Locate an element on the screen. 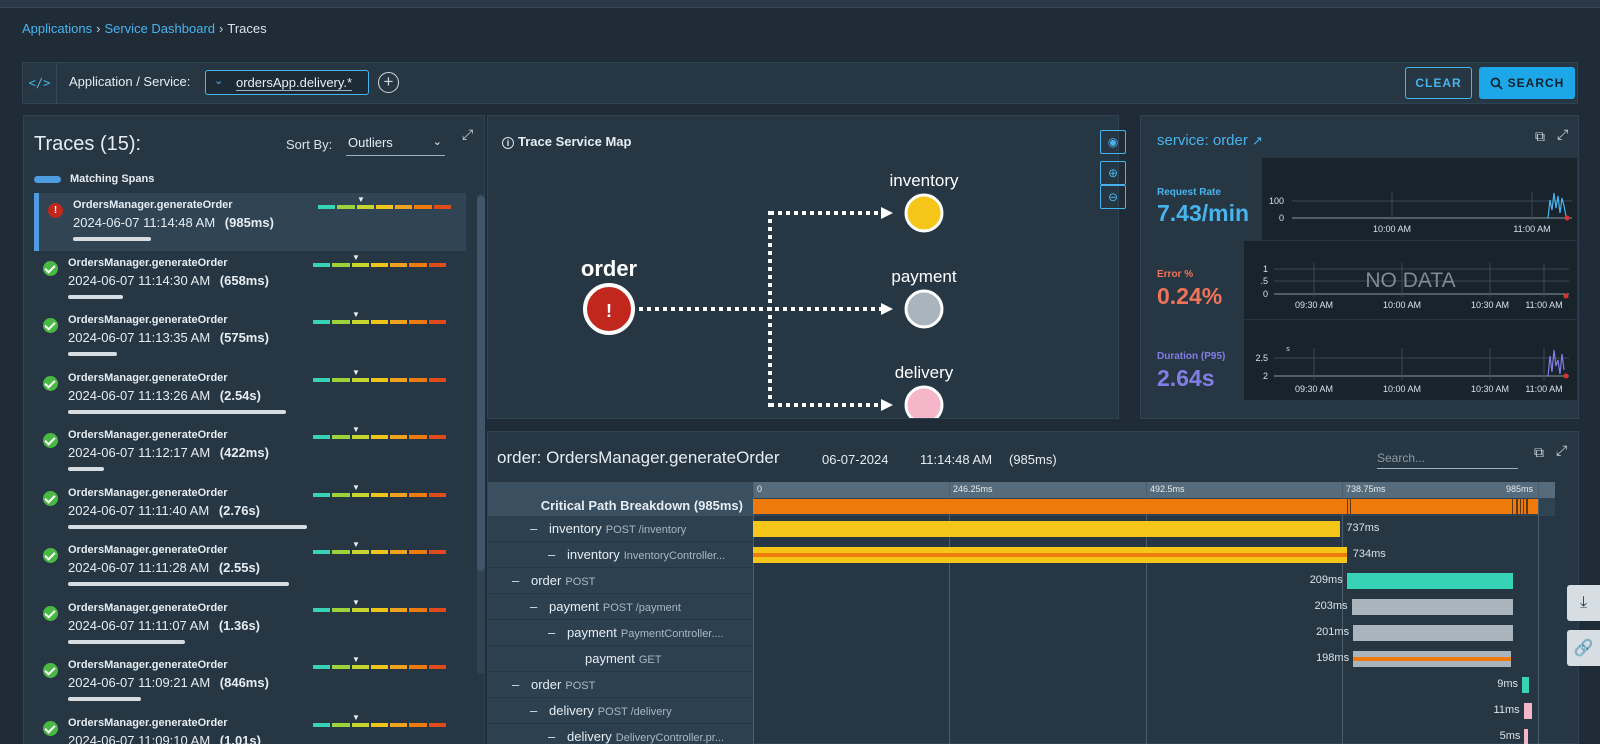  critical-path-stripe is located at coordinates (1050, 555).